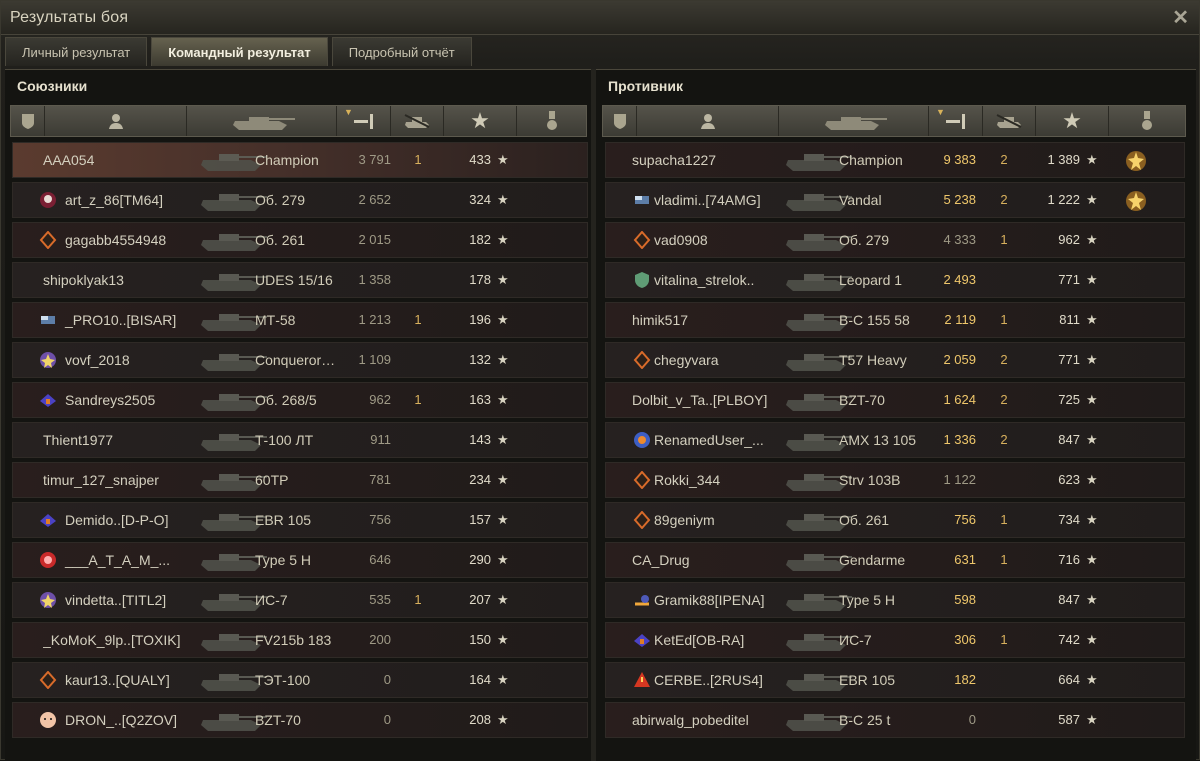 Image resolution: width=1200 pixels, height=761 pixels. What do you see at coordinates (128, 520) in the screenshot?
I see `player-name: Demido..[D-P-O]` at bounding box center [128, 520].